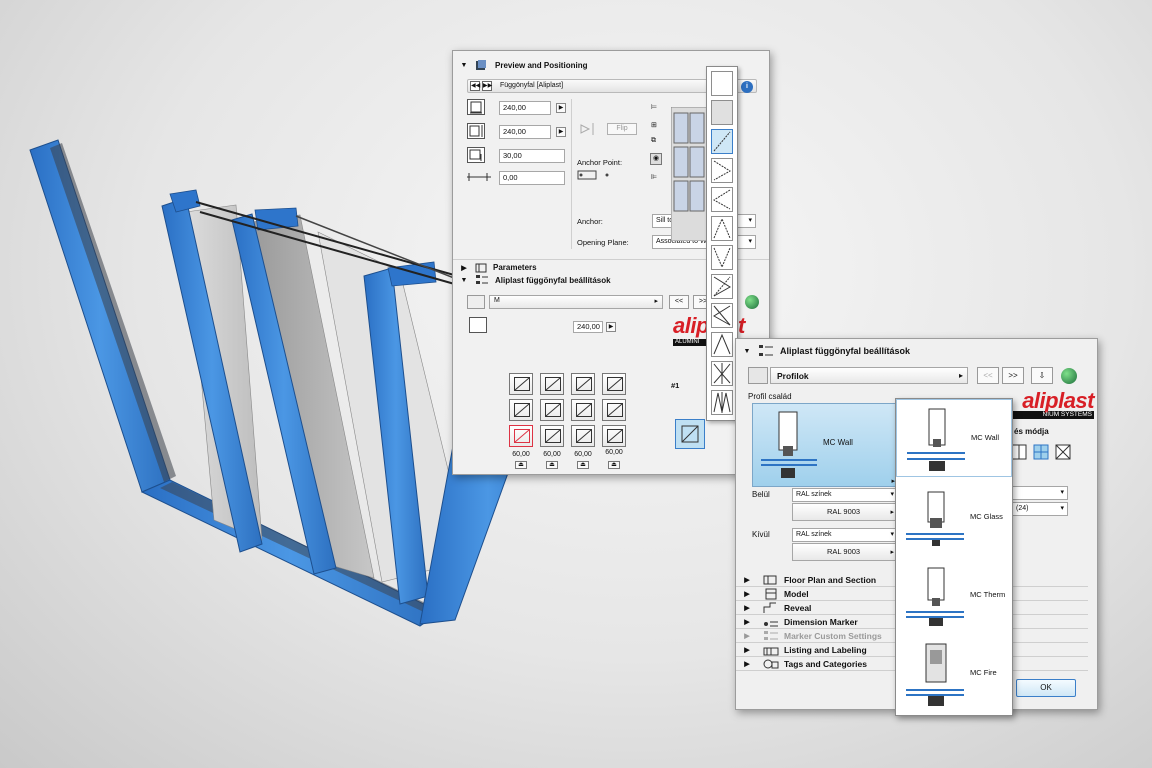  I want to click on object-name: Függönyfal [Aliplast], so click(532, 85).